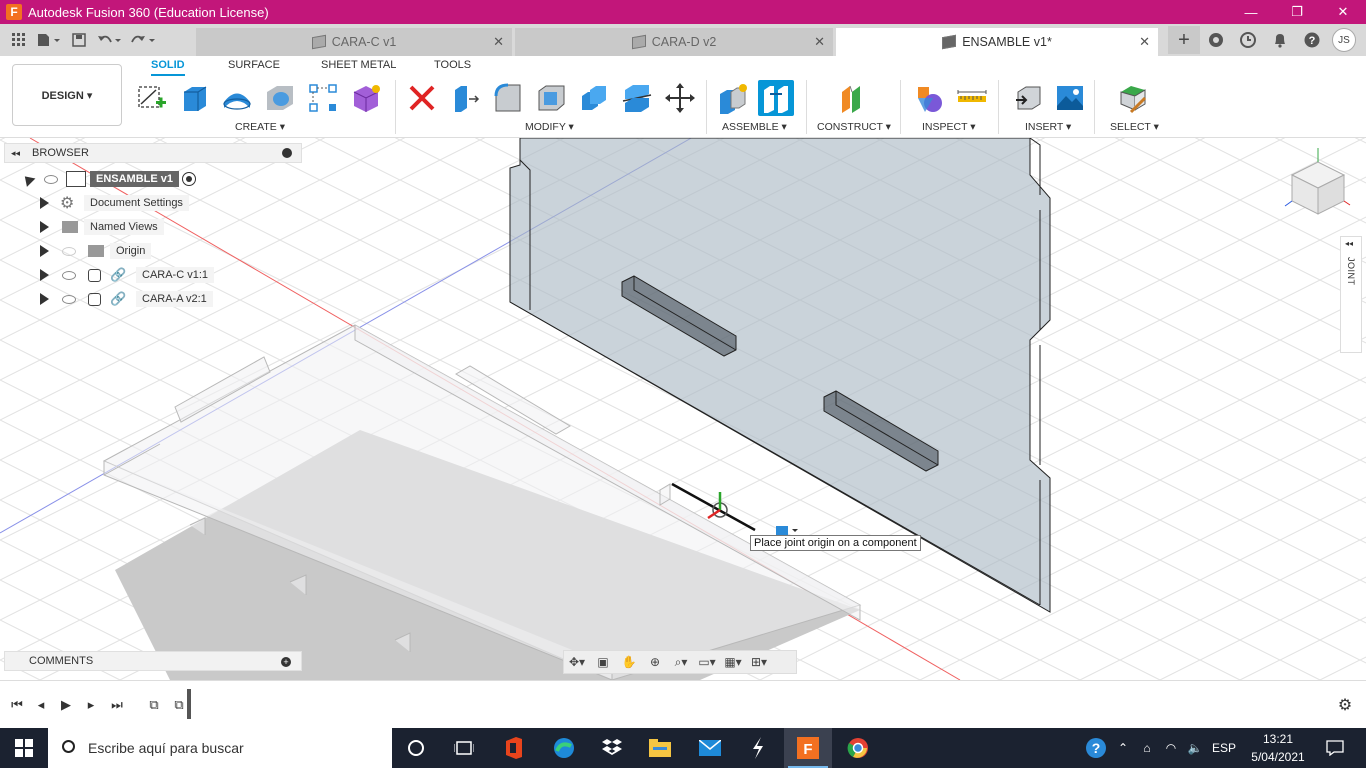  Describe the element at coordinates (1251, 12) in the screenshot. I see `minimize-button: —` at that location.